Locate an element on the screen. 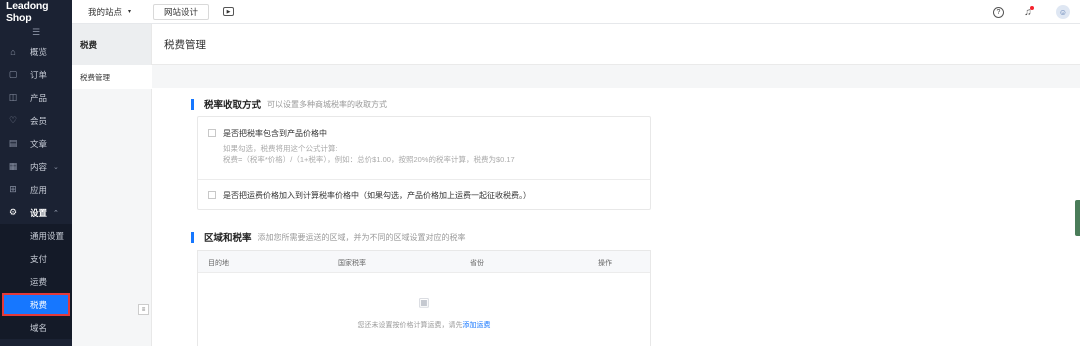 The width and height of the screenshot is (1080, 346). sidebar-item-orders: ▢ 订单 is located at coordinates (36, 74).